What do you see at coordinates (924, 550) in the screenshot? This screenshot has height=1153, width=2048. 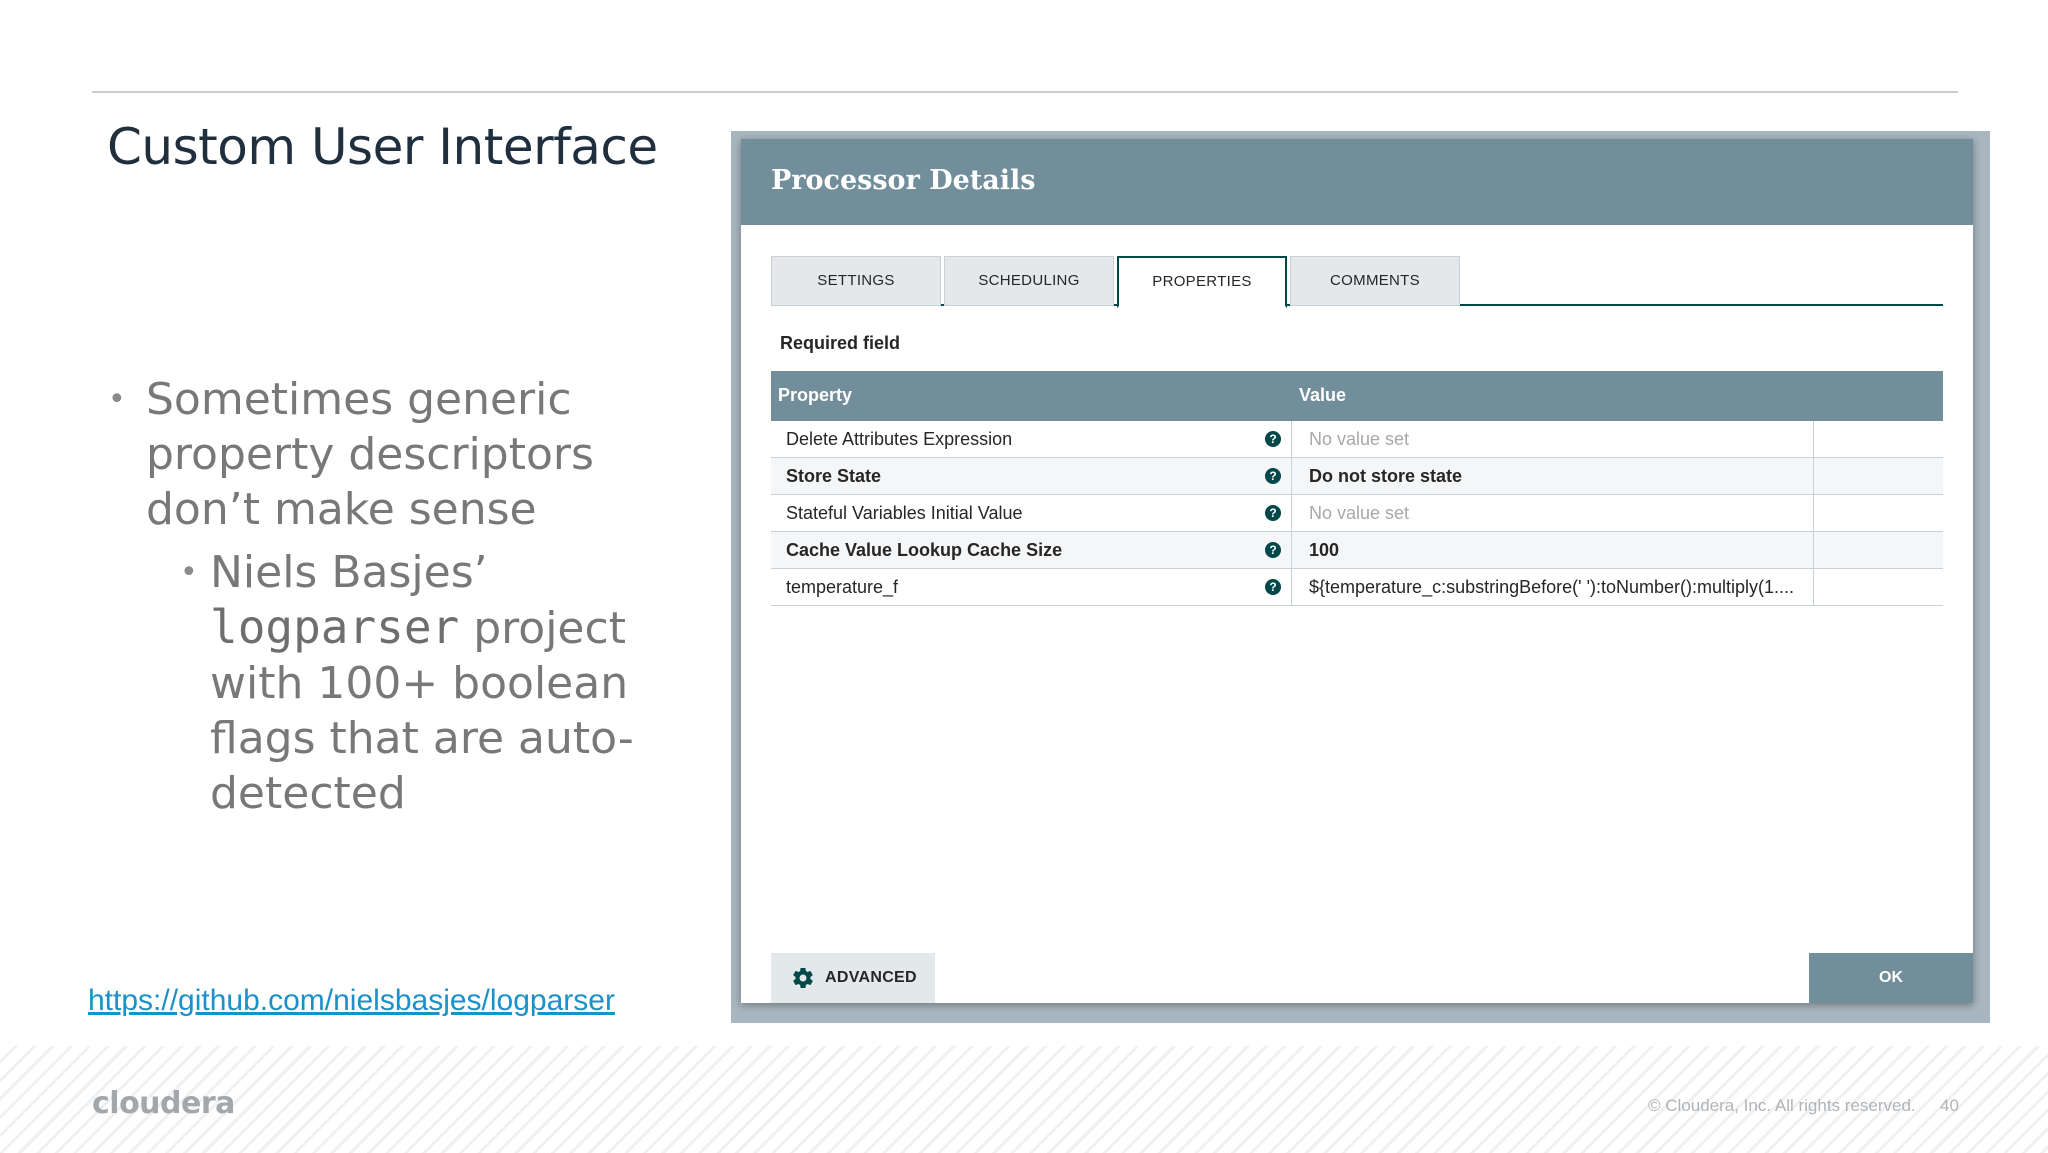 I see `property-name: Cache Value Lookup Cache Size` at bounding box center [924, 550].